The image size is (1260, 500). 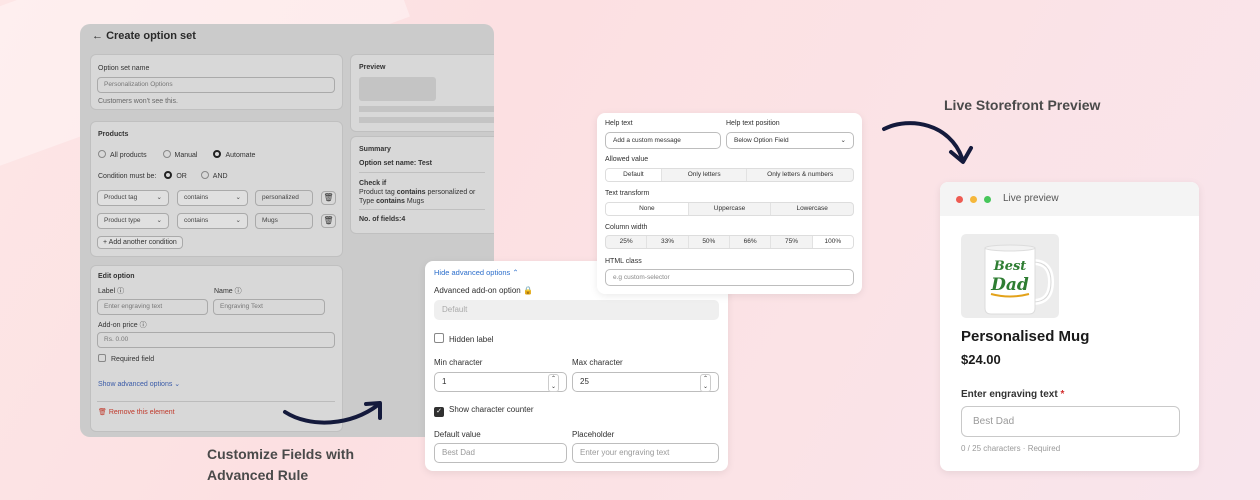 I want to click on rule1-operator-select: contains ⌄, so click(x=212, y=198).